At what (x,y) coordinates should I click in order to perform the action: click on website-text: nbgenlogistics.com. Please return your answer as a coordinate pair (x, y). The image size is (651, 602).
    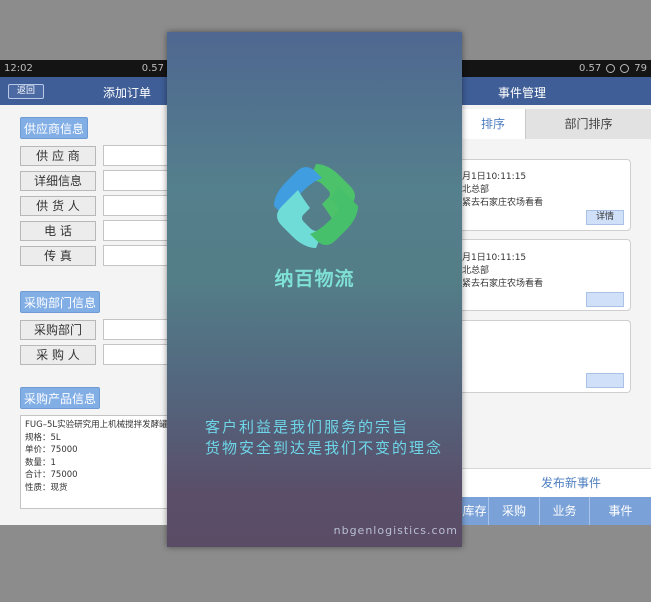
    Looking at the image, I should click on (395, 530).